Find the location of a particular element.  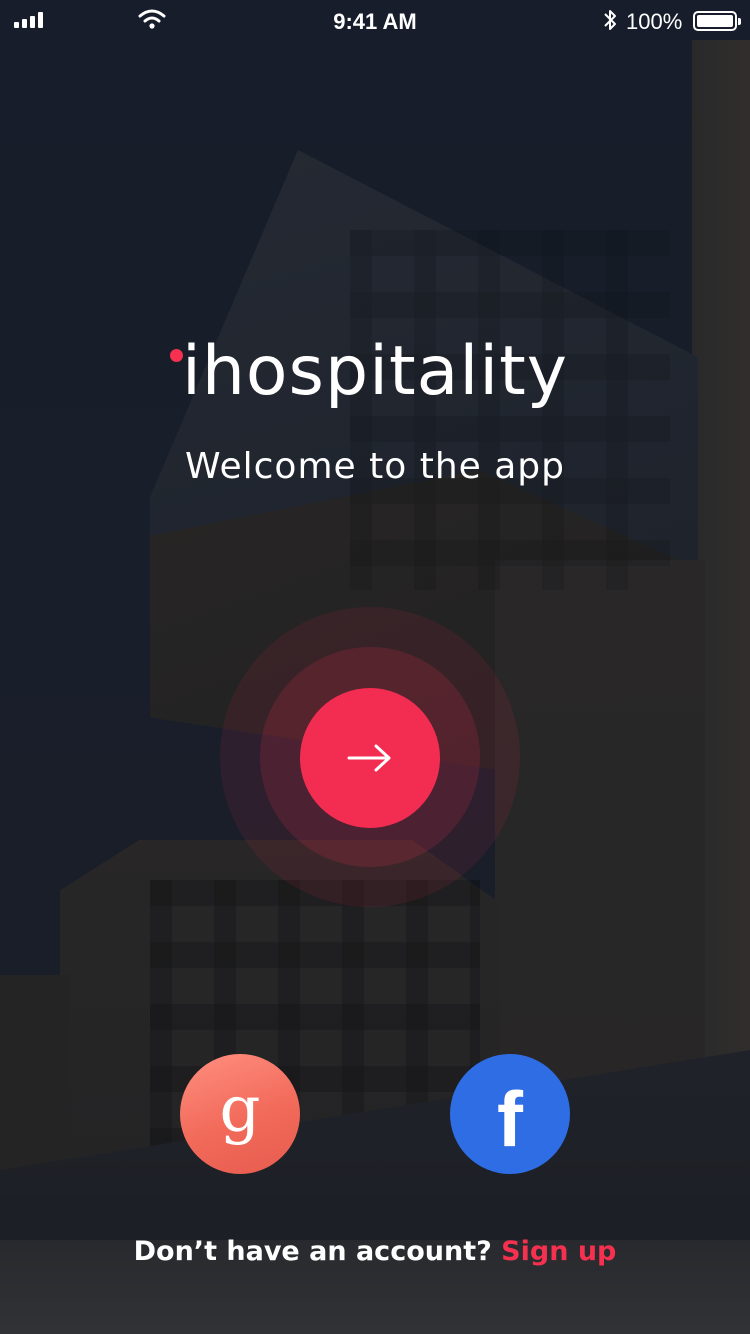

google-login-button: g is located at coordinates (240, 1114).